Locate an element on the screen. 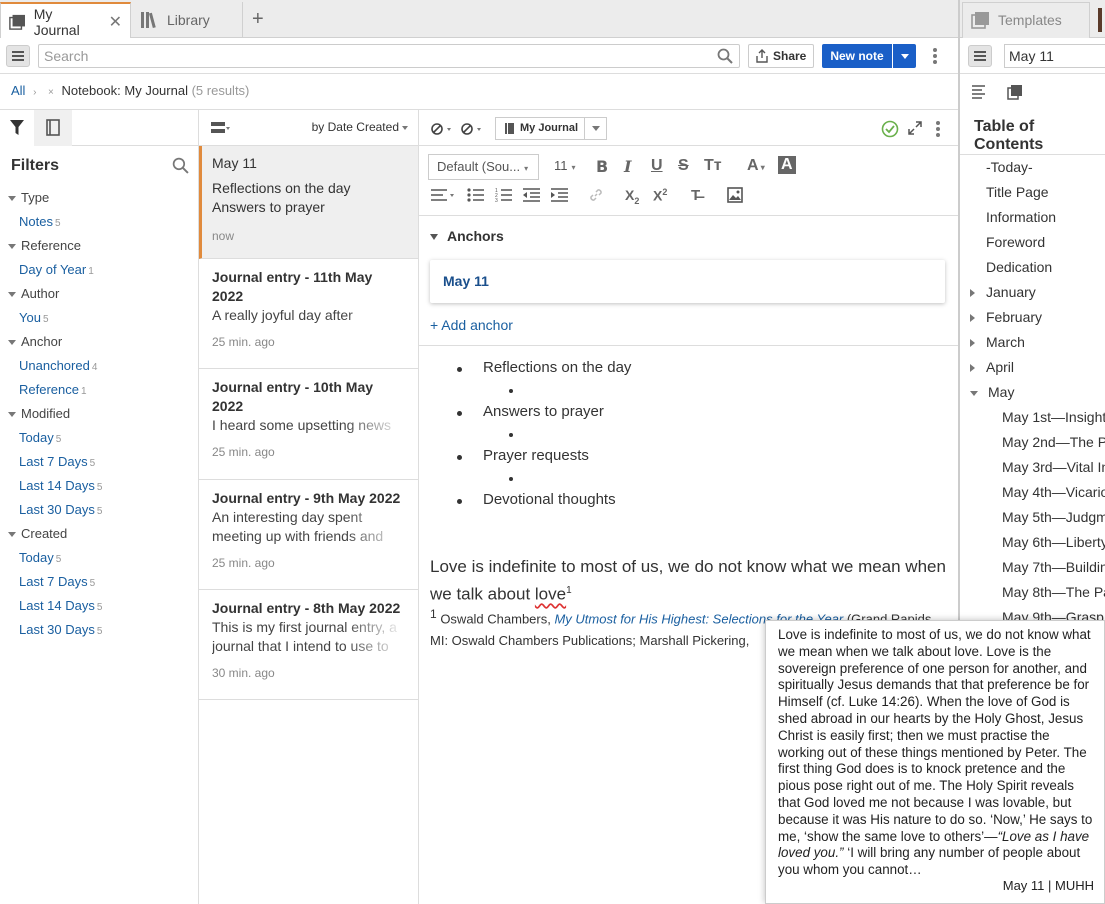  bullet-list-icon is located at coordinates (476, 195).